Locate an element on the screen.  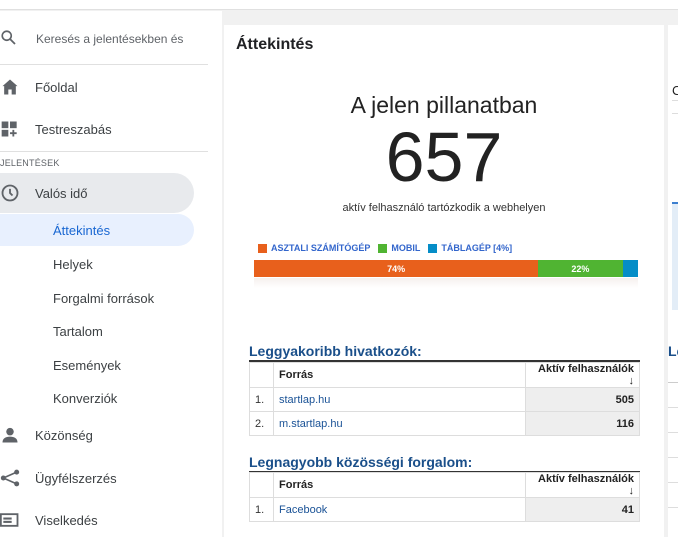
legend-tablet-label: TÁBLAGÉP [4%] is located at coordinates (477, 248).